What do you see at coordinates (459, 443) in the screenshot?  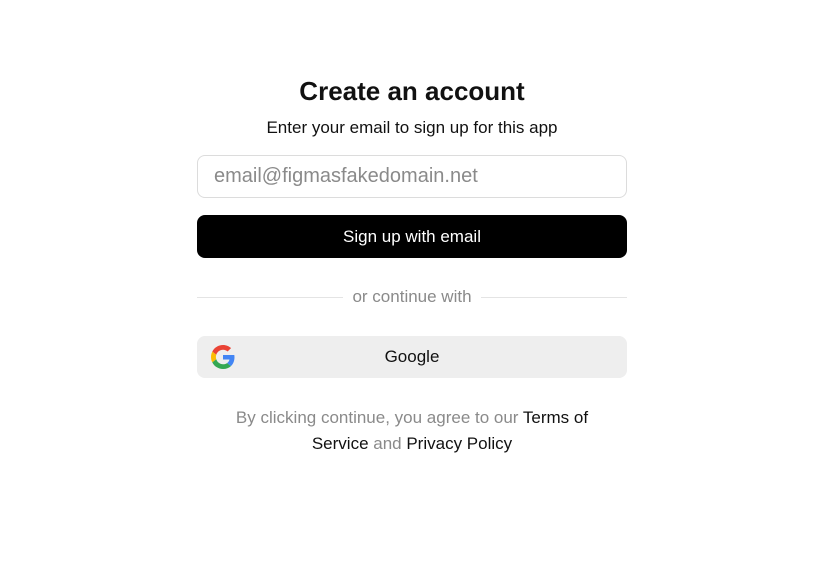 I see `privacy-policy-link: Privacy Policy` at bounding box center [459, 443].